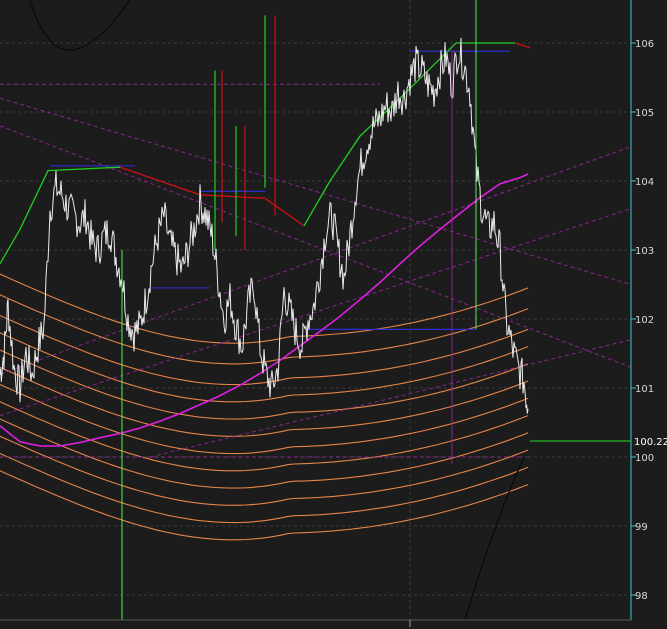  I want to click on price-axis-tick-label: 104, so click(644, 182).